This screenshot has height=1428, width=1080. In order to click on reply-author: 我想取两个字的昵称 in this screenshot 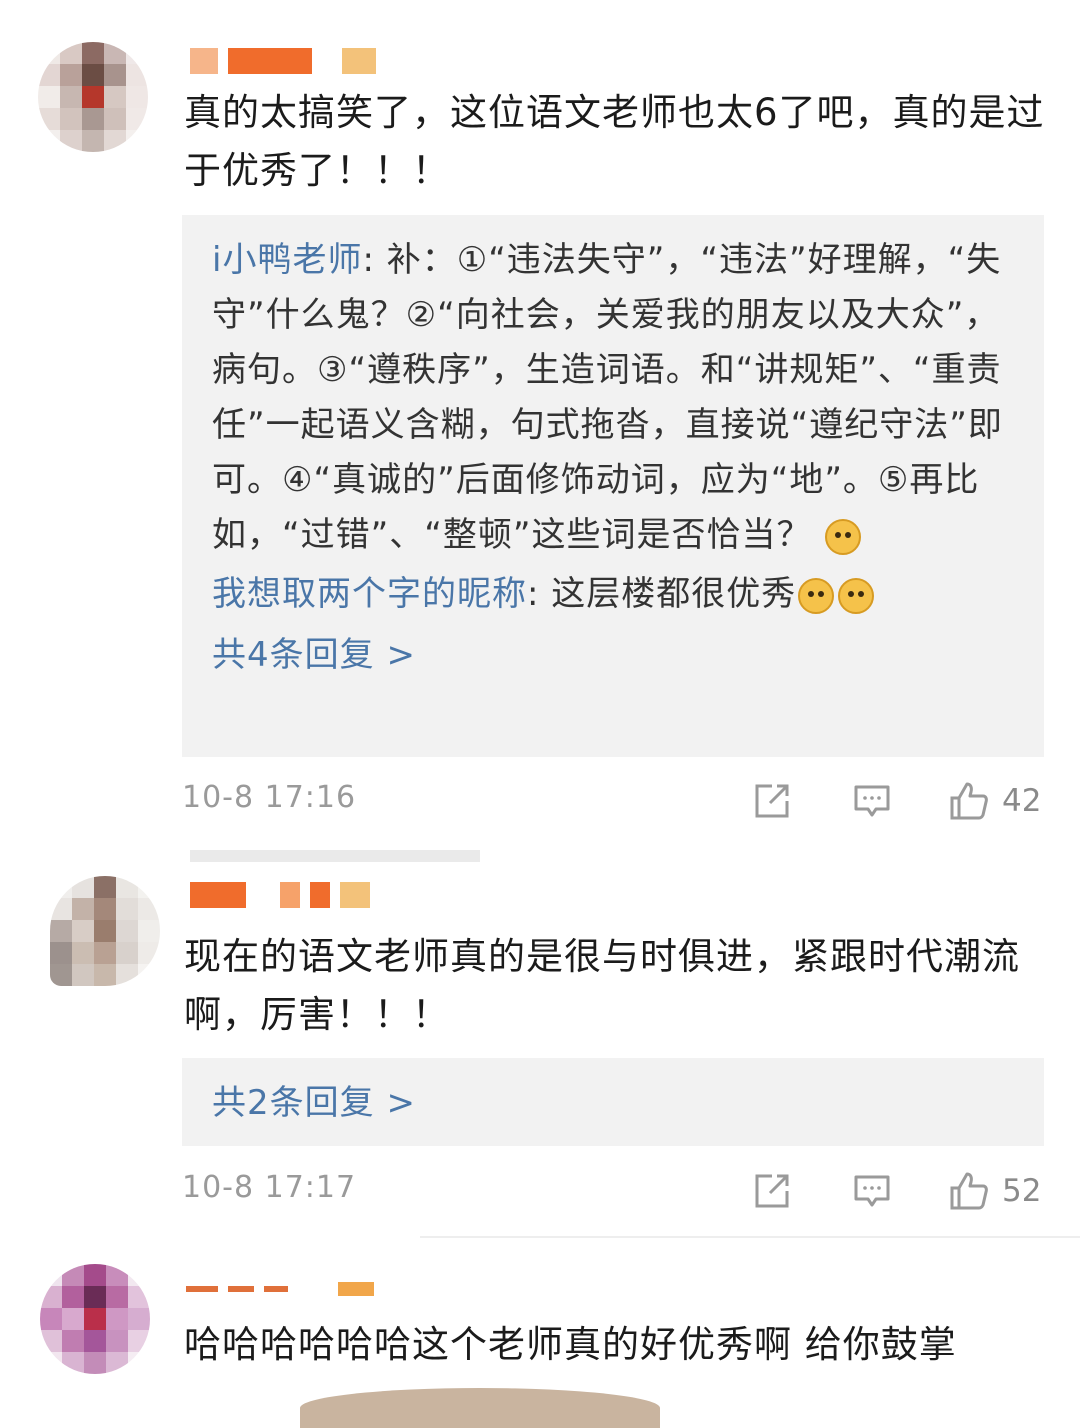, I will do `click(369, 594)`.